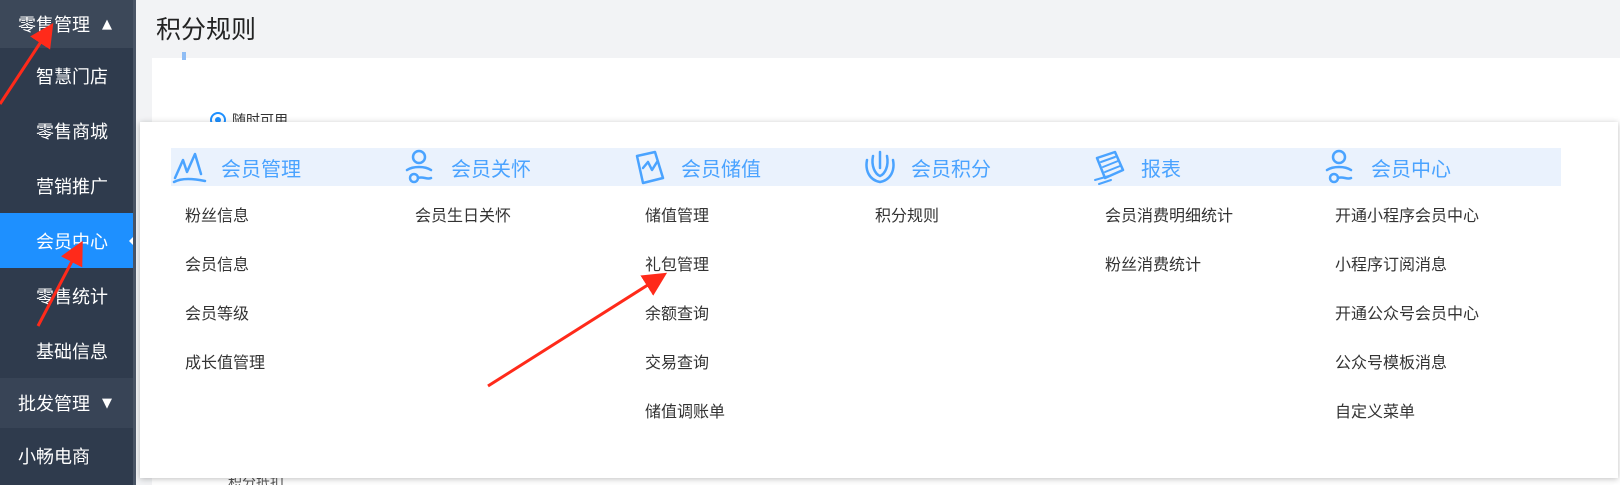 This screenshot has height=485, width=1620. I want to click on caret-down-icon: ▼, so click(107, 403).